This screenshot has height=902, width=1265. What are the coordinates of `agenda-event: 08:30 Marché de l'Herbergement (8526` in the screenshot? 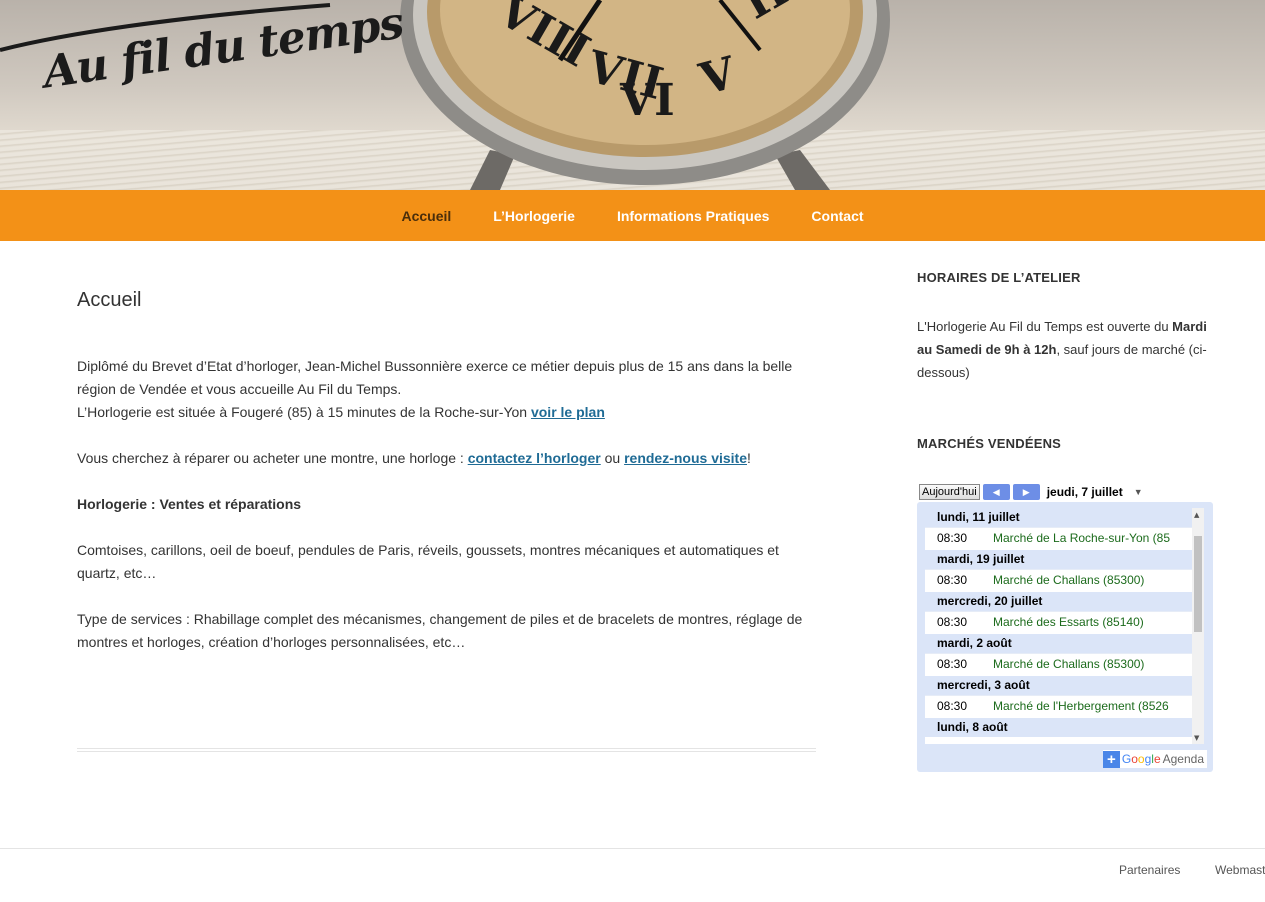 It's located at (1058, 705).